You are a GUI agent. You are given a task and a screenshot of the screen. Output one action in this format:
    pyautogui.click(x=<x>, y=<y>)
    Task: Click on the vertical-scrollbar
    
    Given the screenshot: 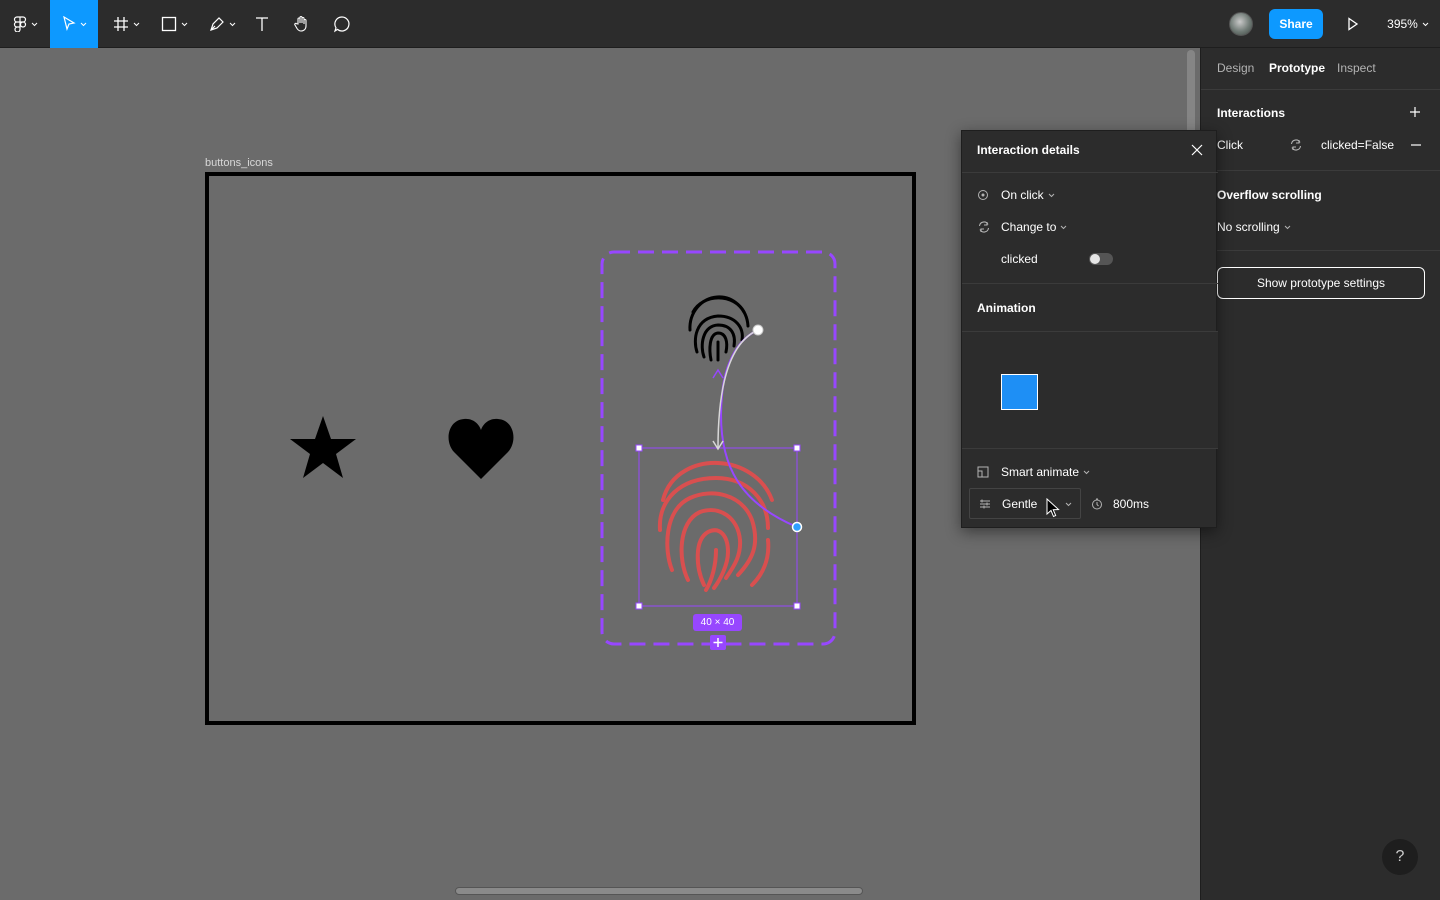 What is the action you would take?
    pyautogui.click(x=1191, y=94)
    